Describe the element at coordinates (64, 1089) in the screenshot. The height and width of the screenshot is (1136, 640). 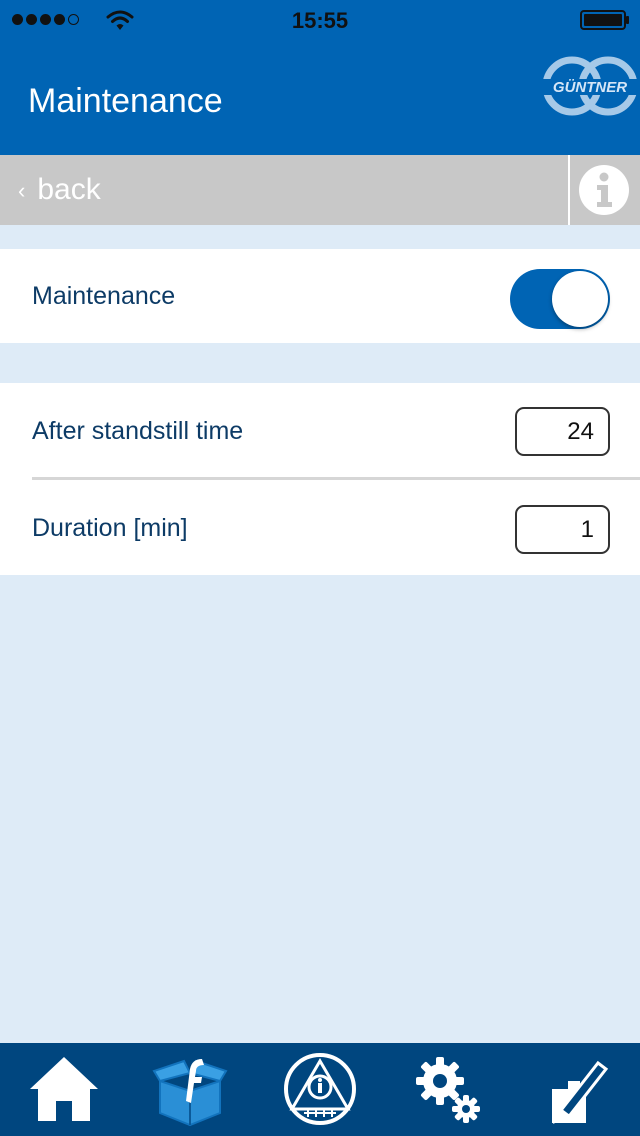
I see `home-icon` at that location.